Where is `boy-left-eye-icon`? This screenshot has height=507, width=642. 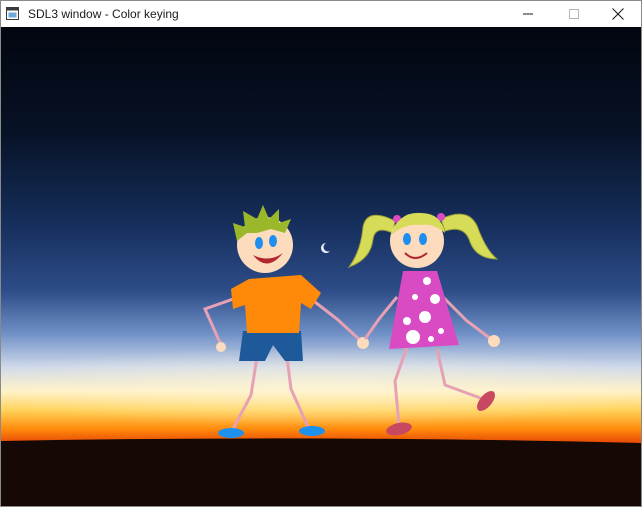 boy-left-eye-icon is located at coordinates (259, 243).